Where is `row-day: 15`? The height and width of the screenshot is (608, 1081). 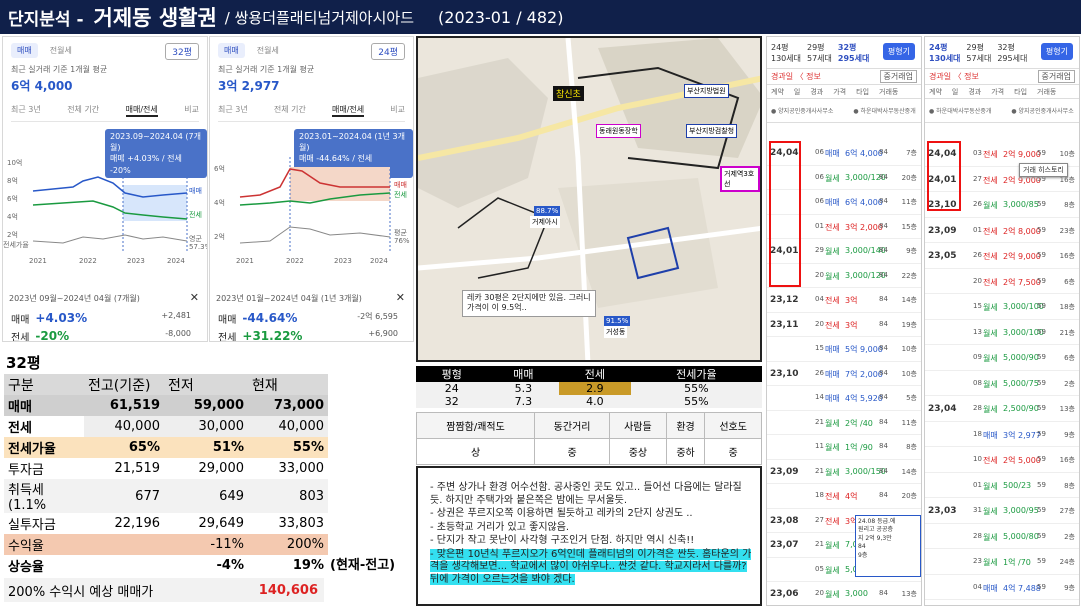 row-day: 15 is located at coordinates (977, 306).